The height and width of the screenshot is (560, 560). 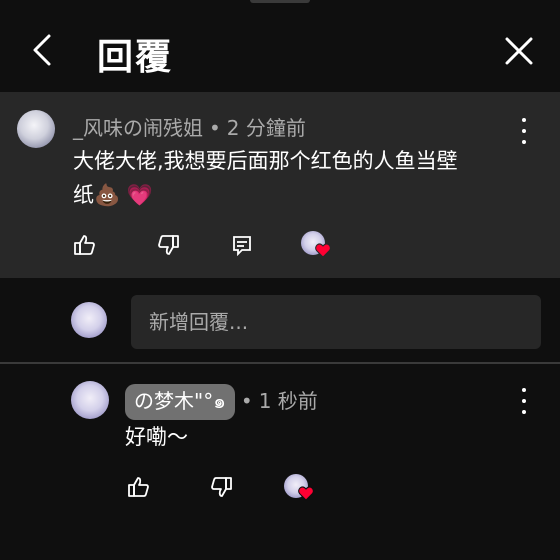 I want to click on comment-meta: _风味の闹残姐 • 2 分鐘前, so click(x=189, y=128).